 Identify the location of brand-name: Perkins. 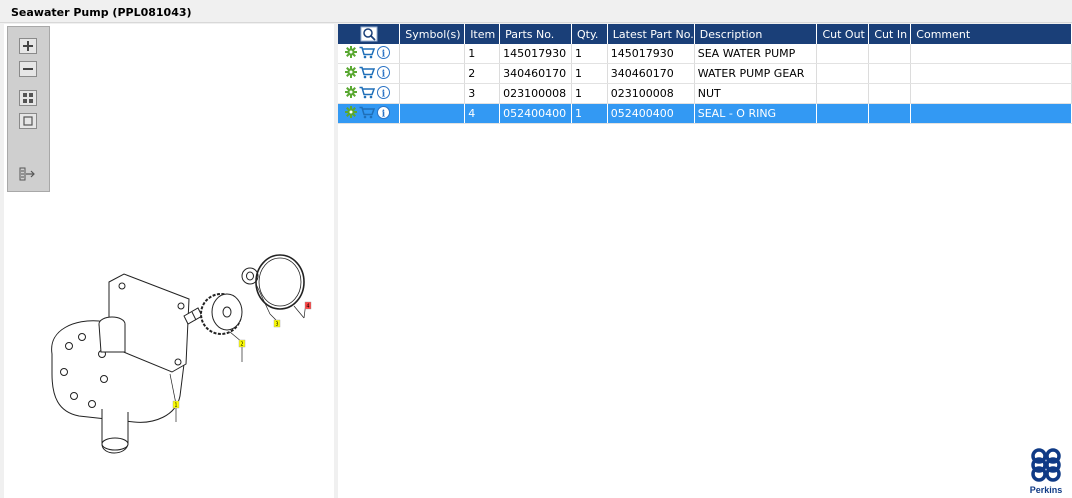
(1046, 490).